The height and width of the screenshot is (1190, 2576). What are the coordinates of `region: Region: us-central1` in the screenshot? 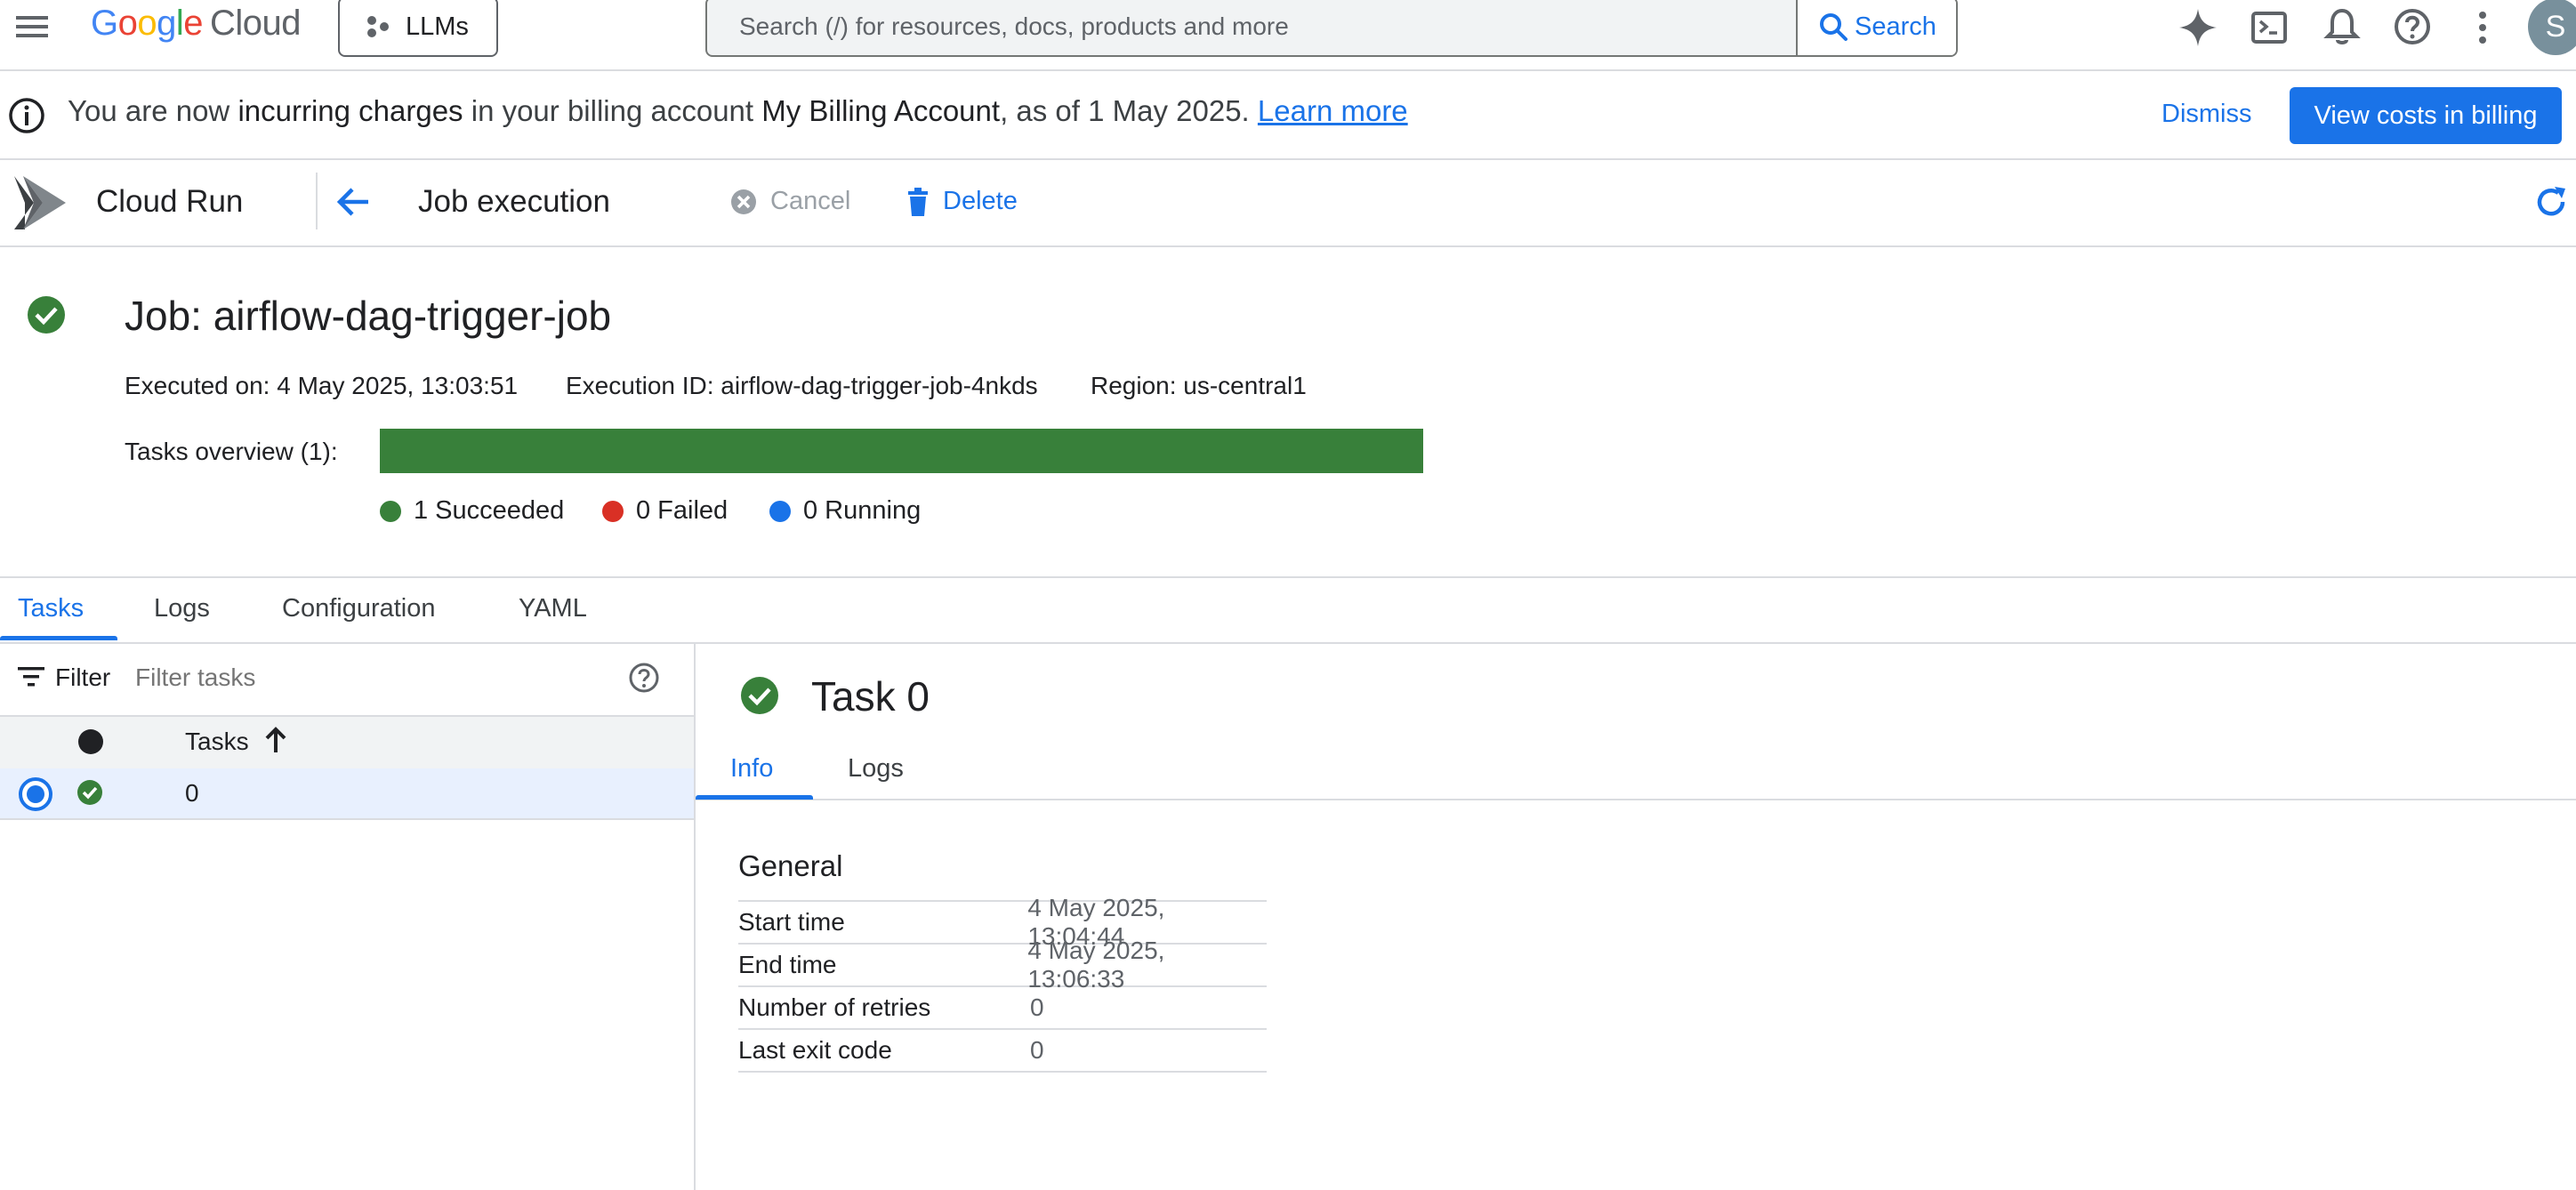 It's located at (1199, 385).